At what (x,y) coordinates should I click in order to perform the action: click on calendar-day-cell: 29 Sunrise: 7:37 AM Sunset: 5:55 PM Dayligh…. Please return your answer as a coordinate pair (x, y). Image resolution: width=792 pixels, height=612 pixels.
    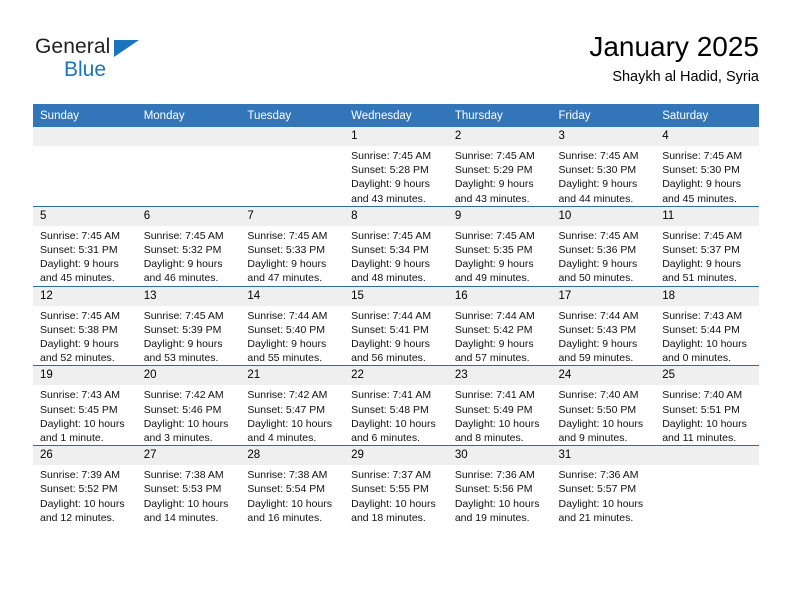
    Looking at the image, I should click on (396, 485).